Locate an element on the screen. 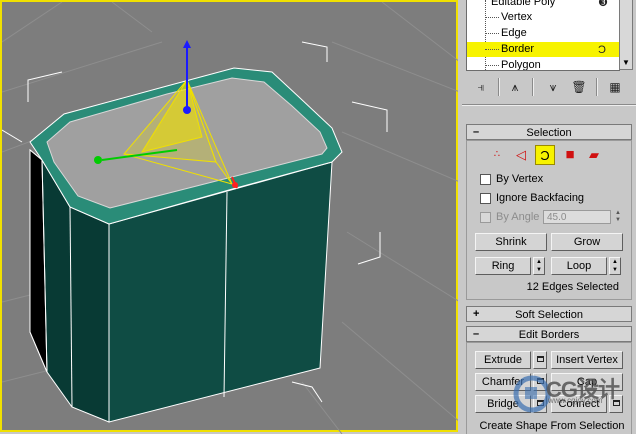 The image size is (636, 434). stack-item-polygon: Polygon is located at coordinates (543, 64).